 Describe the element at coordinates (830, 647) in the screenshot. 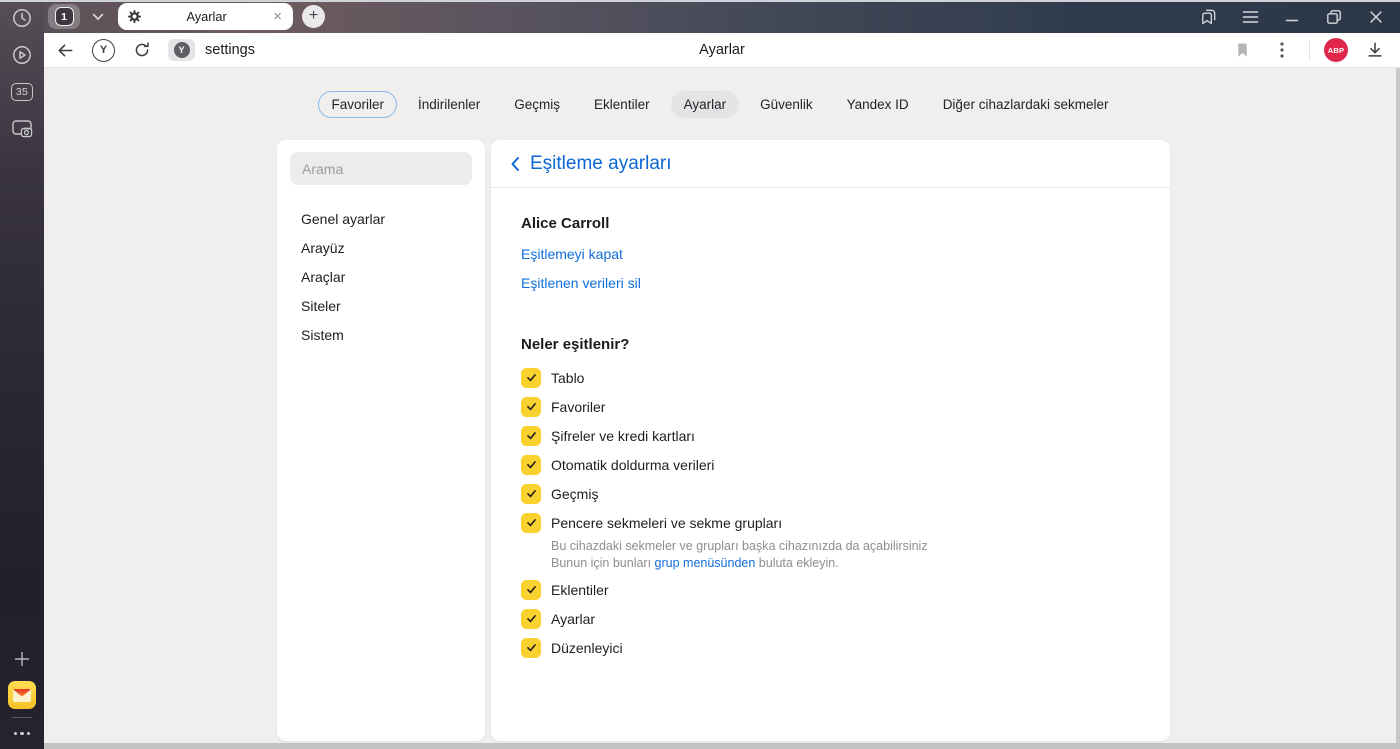

I see `sync-item-row: Düzenleyici` at that location.